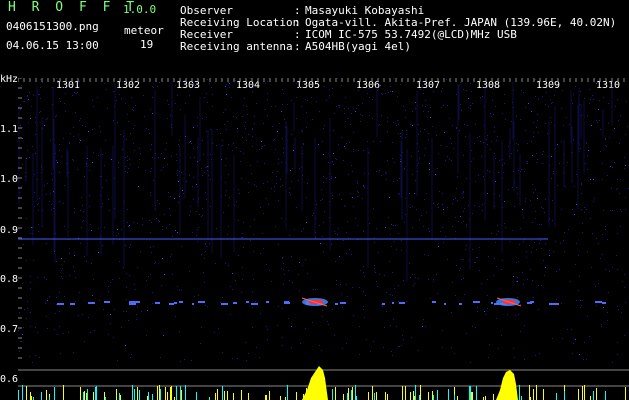 The width and height of the screenshot is (629, 400). Describe the element at coordinates (144, 30) in the screenshot. I see `meteor-label: meteor` at that location.